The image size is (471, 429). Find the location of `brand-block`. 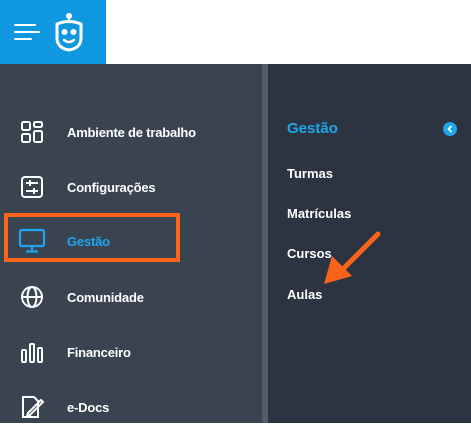

brand-block is located at coordinates (53, 32).